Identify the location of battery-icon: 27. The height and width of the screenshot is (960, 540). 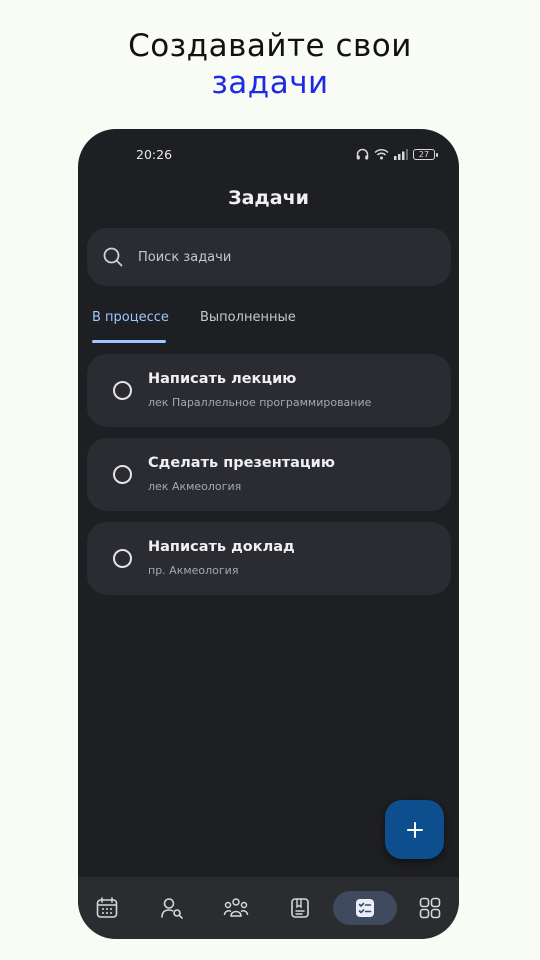
(425, 154).